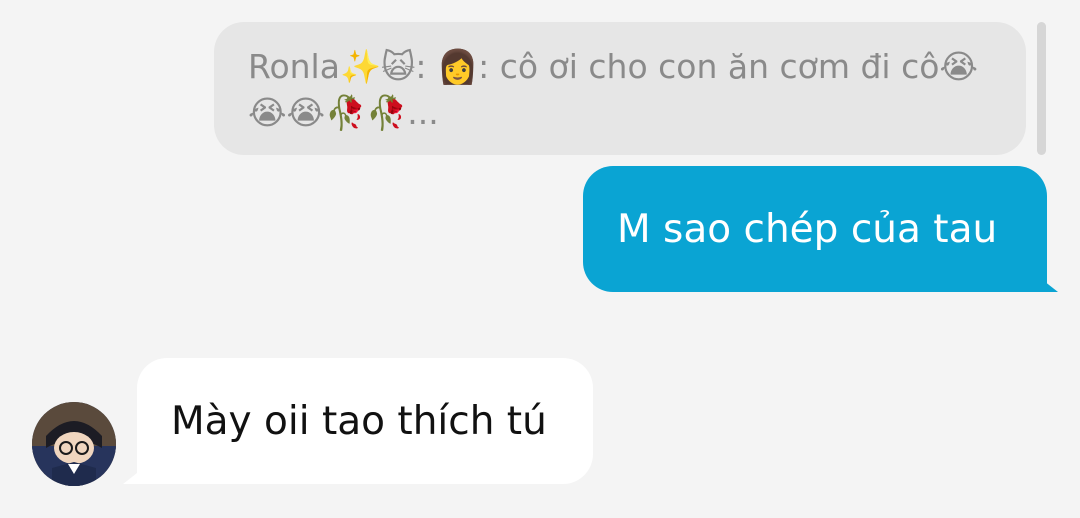  What do you see at coordinates (807, 229) in the screenshot?
I see `outgoing-message-text: M sao chép của tau` at bounding box center [807, 229].